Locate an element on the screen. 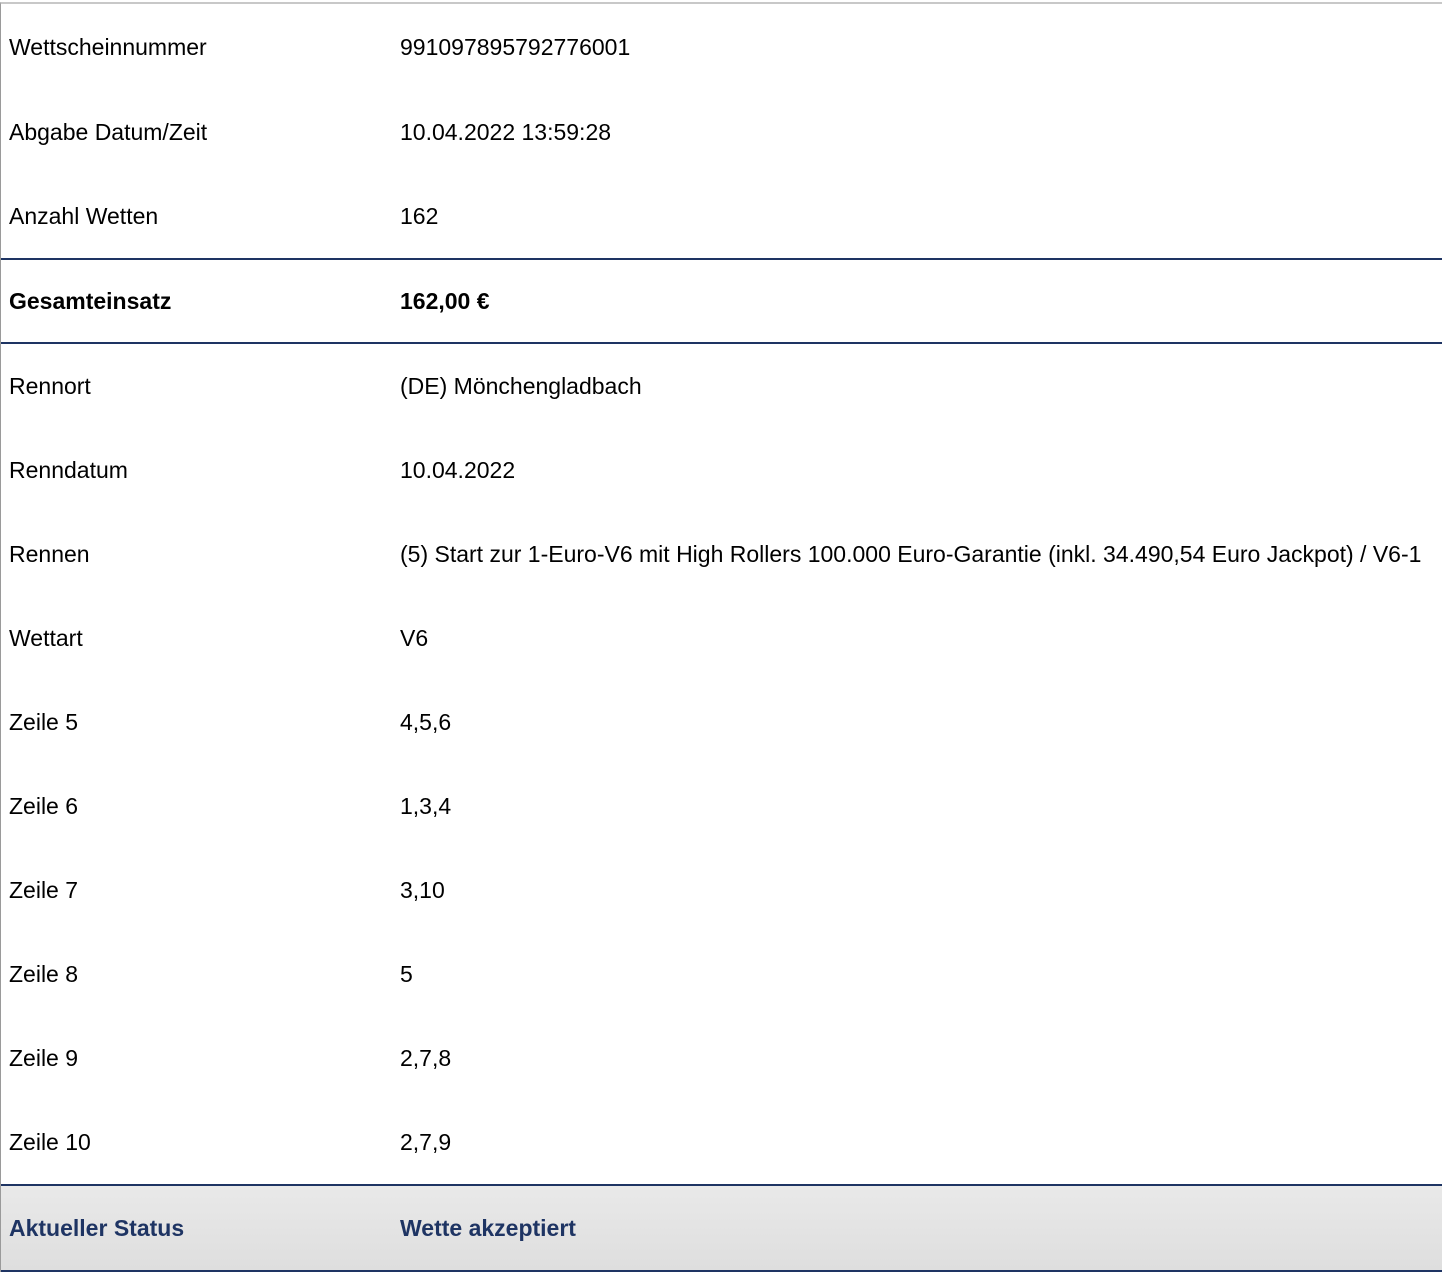  race-venue-label: Rennort is located at coordinates (50, 386).